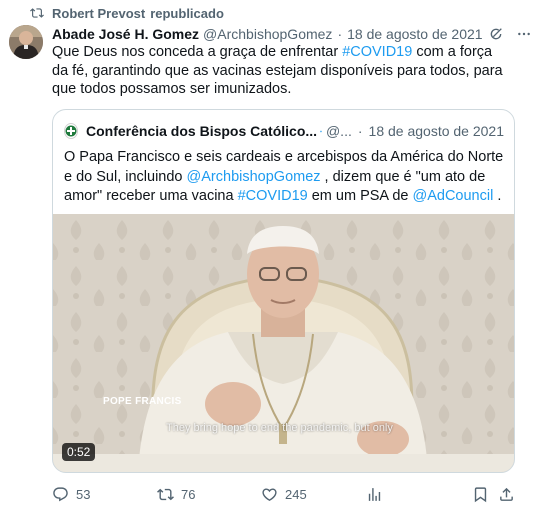  Describe the element at coordinates (436, 131) in the screenshot. I see `quote-date: 18 de agosto de 2021` at that location.